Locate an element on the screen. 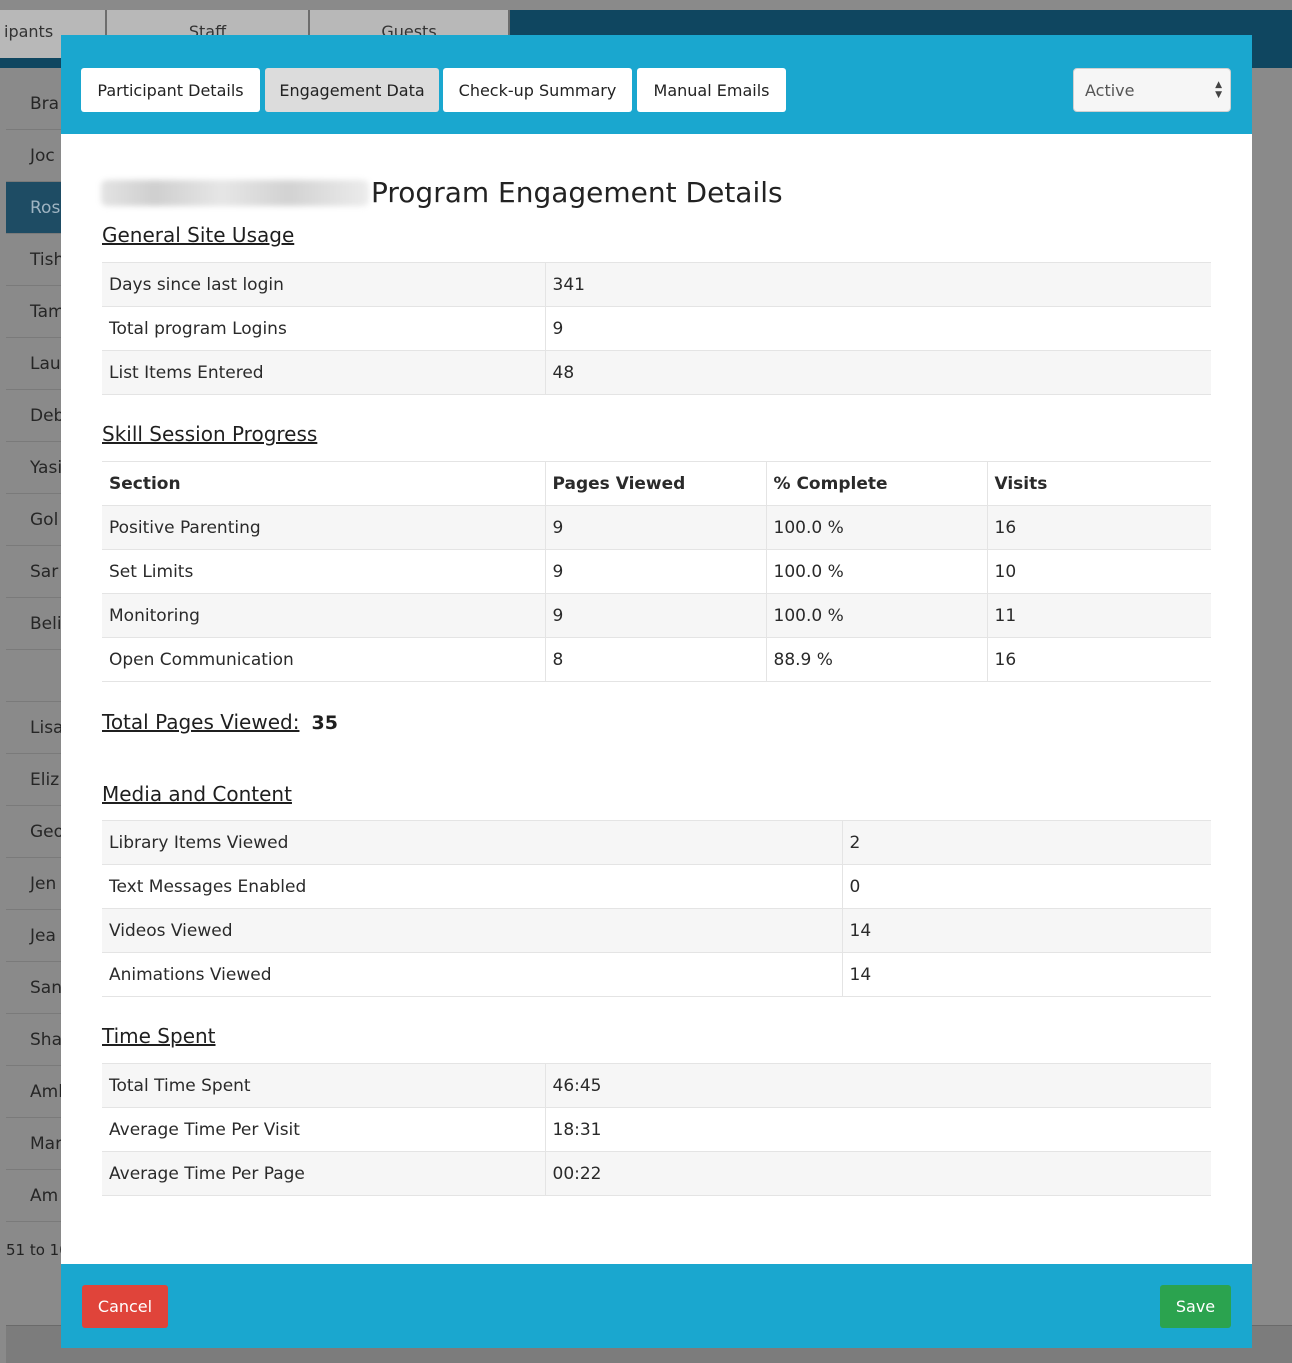 The width and height of the screenshot is (1292, 1363). row-label: Text Messages Enabled is located at coordinates (472, 886).